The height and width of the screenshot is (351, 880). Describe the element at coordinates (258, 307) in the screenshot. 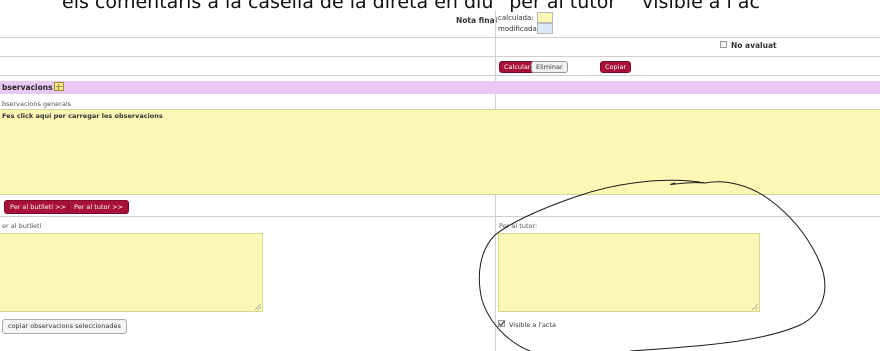

I see `resize-handle` at that location.